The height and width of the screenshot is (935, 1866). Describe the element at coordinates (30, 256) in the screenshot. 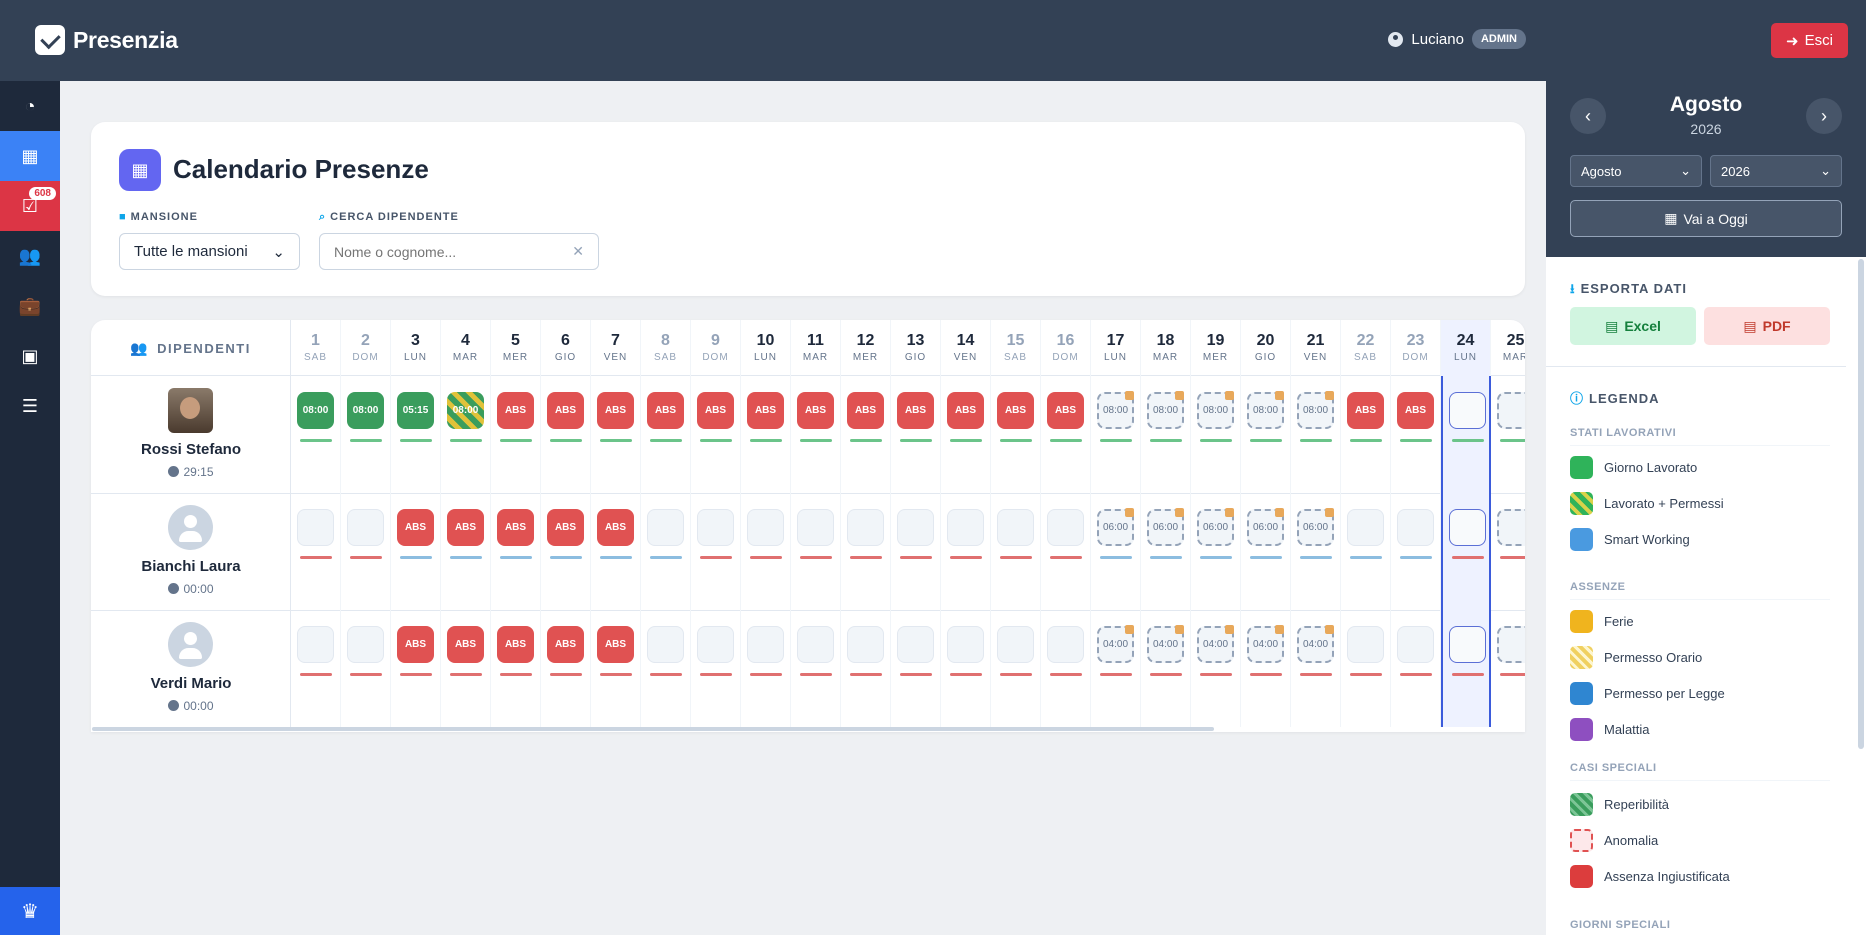

I see `users-icon: 👥` at that location.